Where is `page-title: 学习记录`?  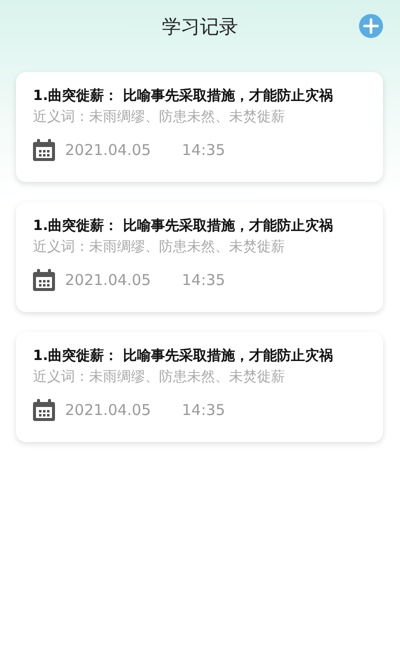
page-title: 学习记录 is located at coordinates (200, 27).